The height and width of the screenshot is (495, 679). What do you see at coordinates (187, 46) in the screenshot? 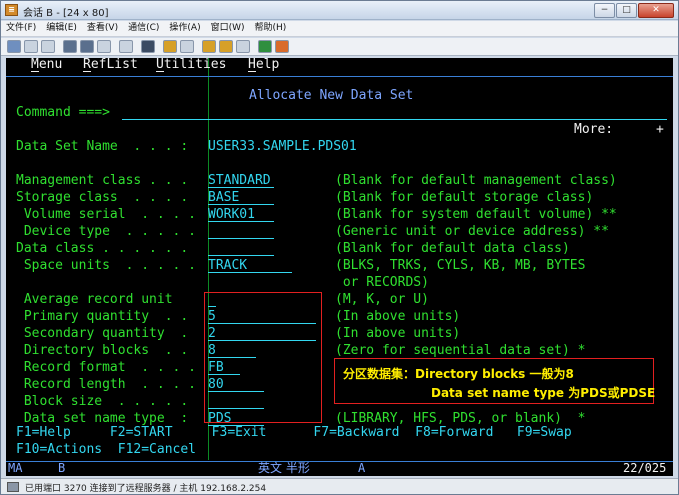
I see `macro-stop-icon` at bounding box center [187, 46].